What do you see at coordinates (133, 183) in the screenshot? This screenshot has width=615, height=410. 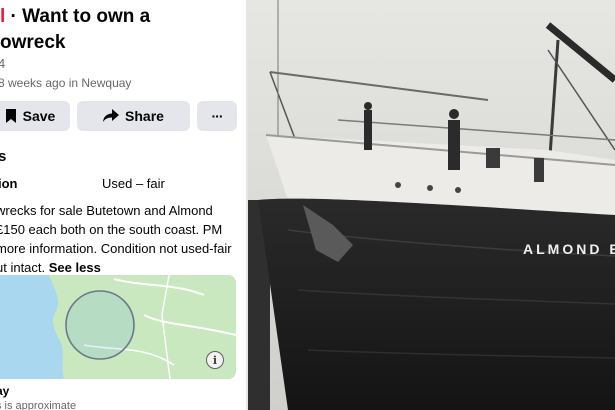 I see `condition-value: Used – fair` at bounding box center [133, 183].